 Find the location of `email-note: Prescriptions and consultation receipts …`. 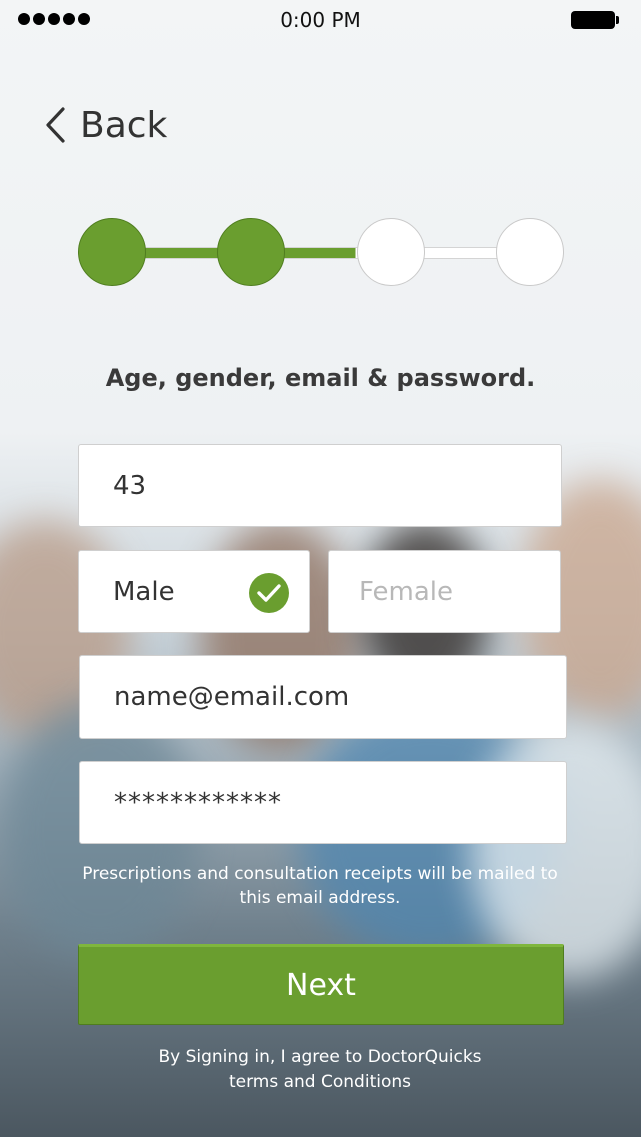

email-note: Prescriptions and consultation receipts … is located at coordinates (320, 886).